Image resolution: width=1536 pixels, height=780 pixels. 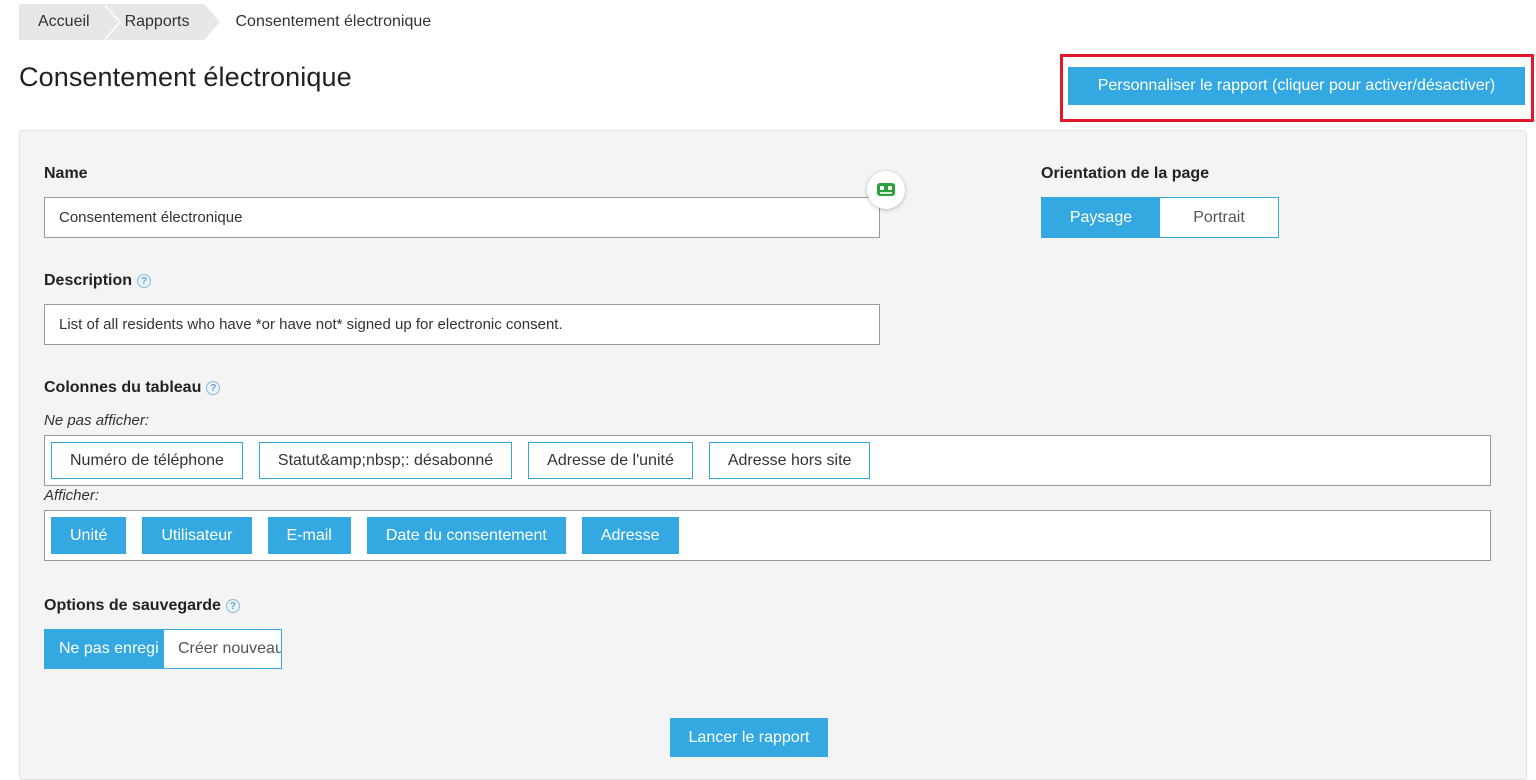 What do you see at coordinates (197, 535) in the screenshot?
I see `column-chip-user: Utilisateur` at bounding box center [197, 535].